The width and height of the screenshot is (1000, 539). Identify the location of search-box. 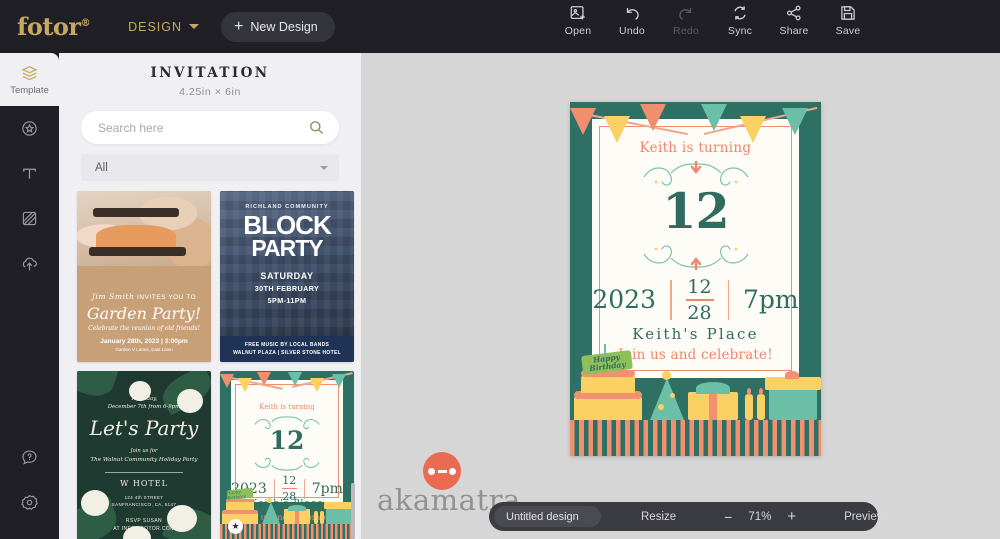
(210, 127).